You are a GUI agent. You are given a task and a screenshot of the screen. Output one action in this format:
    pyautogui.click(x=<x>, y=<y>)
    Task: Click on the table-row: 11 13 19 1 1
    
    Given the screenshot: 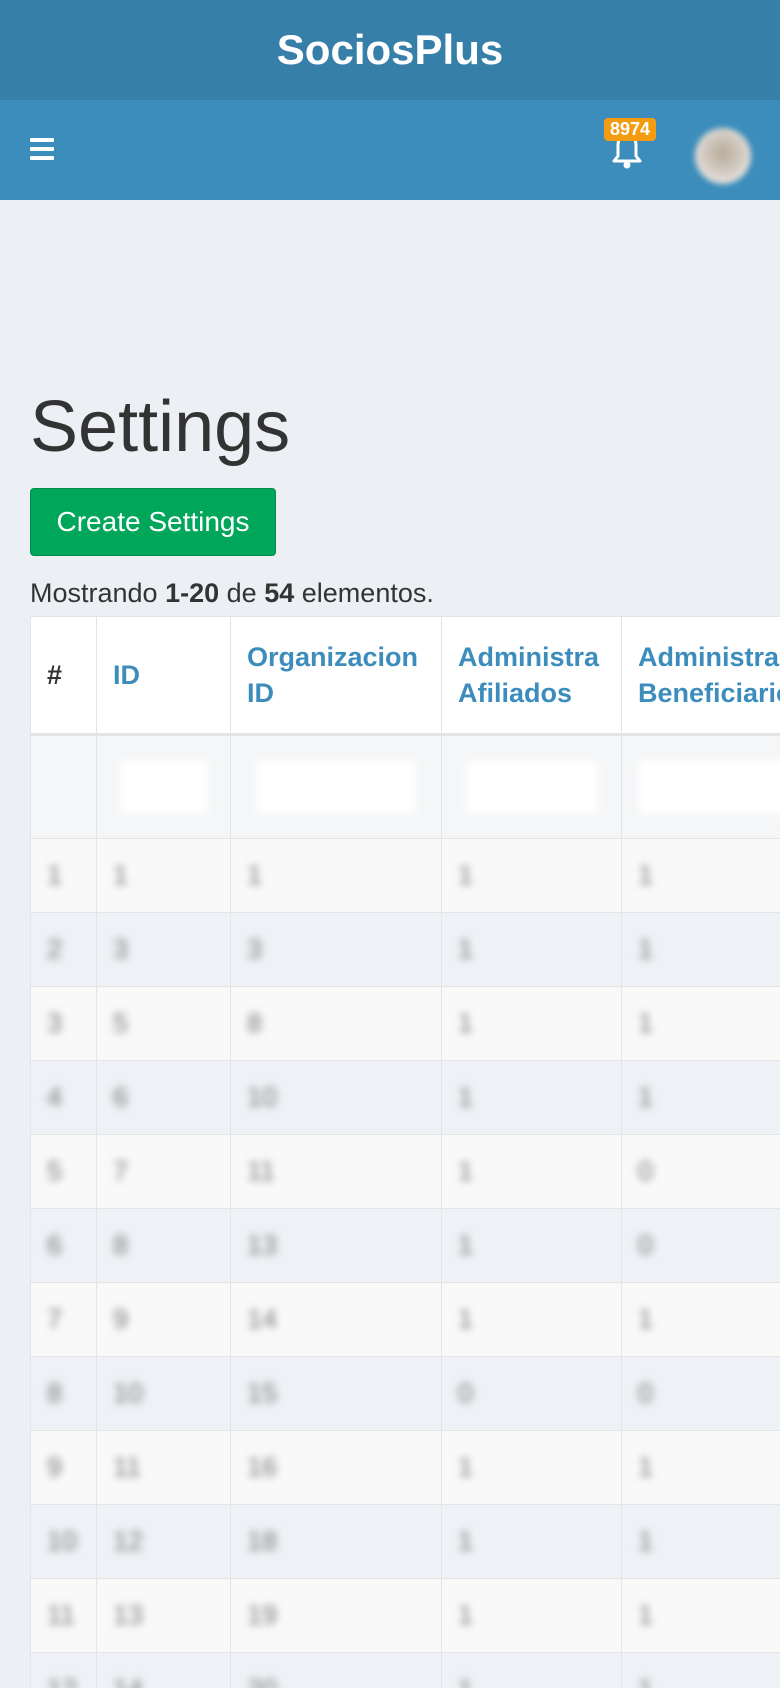 What is the action you would take?
    pyautogui.click(x=405, y=1615)
    